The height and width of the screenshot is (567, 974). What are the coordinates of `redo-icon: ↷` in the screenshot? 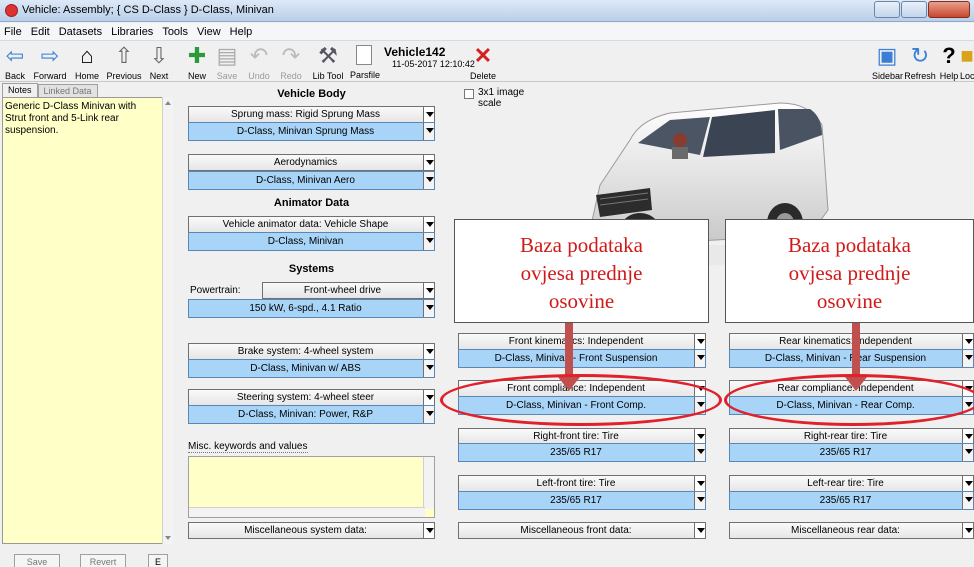 It's located at (291, 55).